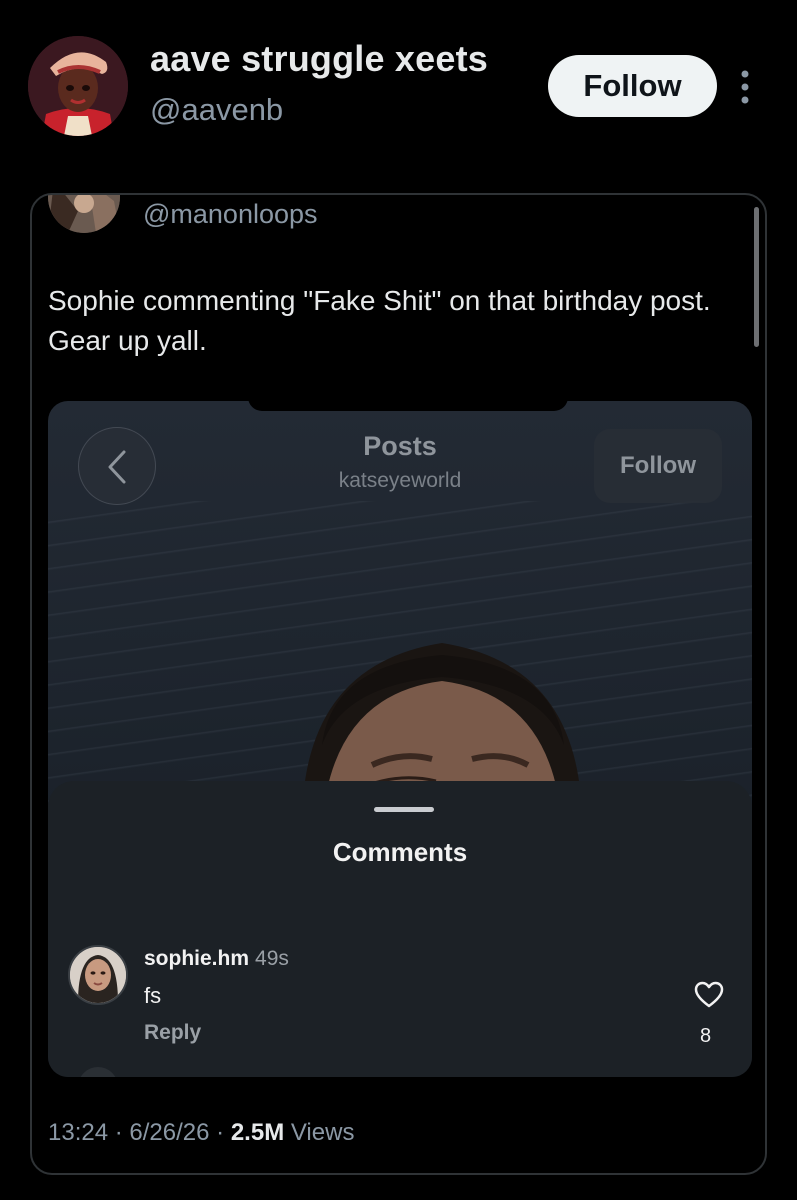 The image size is (797, 1200). I want to click on commenter-avatar, so click(98, 975).